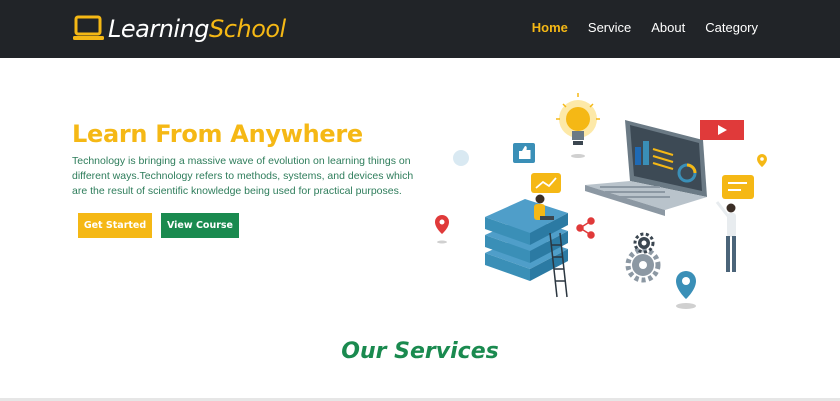  Describe the element at coordinates (115, 225) in the screenshot. I see `get-started-button: Get Started` at that location.